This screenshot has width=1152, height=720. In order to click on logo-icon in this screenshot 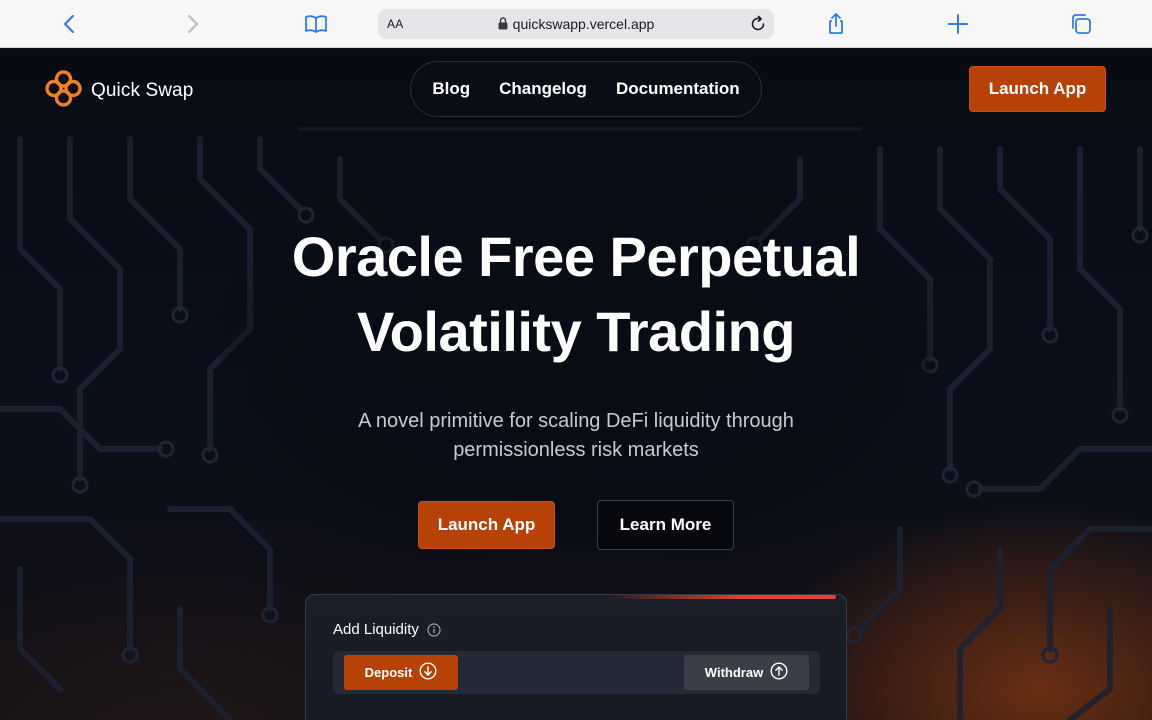, I will do `click(63, 91)`.